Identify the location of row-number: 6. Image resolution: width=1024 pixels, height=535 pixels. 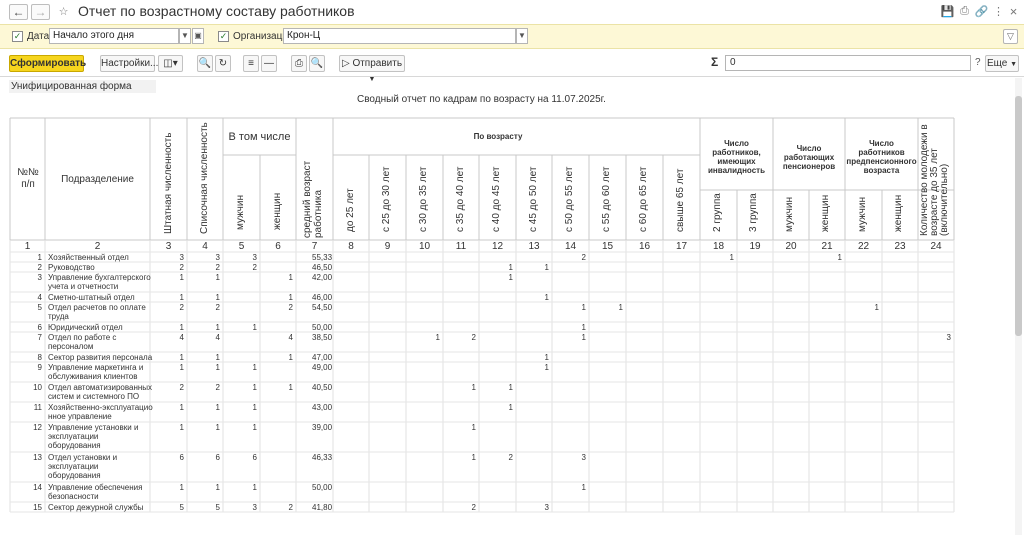
(39, 327).